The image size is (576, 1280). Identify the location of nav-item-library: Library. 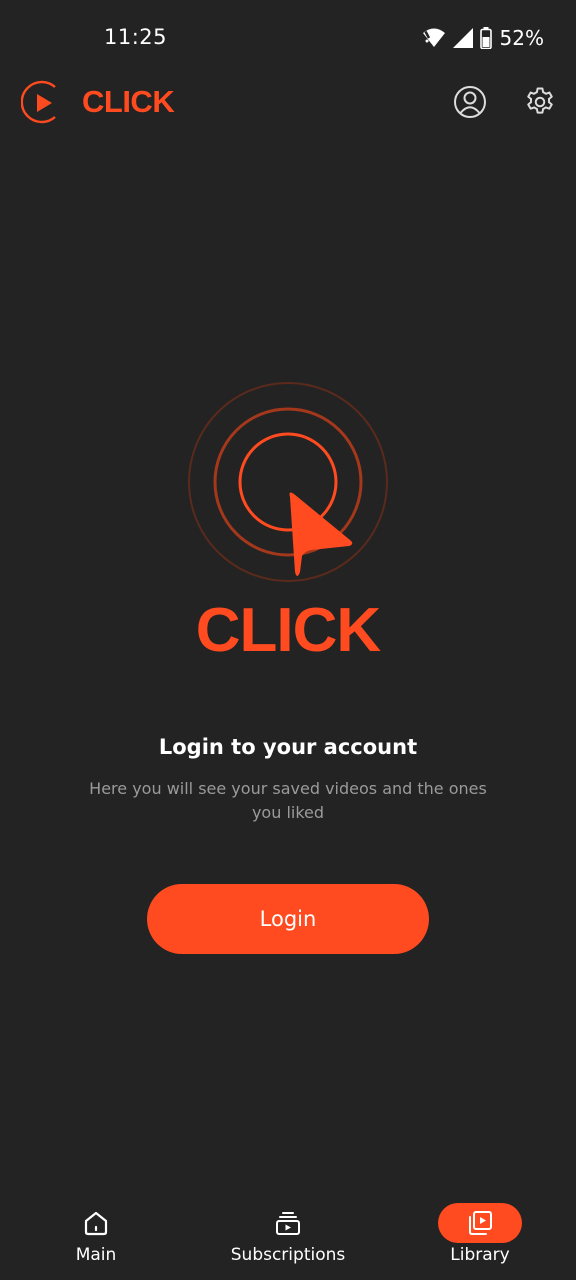
(480, 1236).